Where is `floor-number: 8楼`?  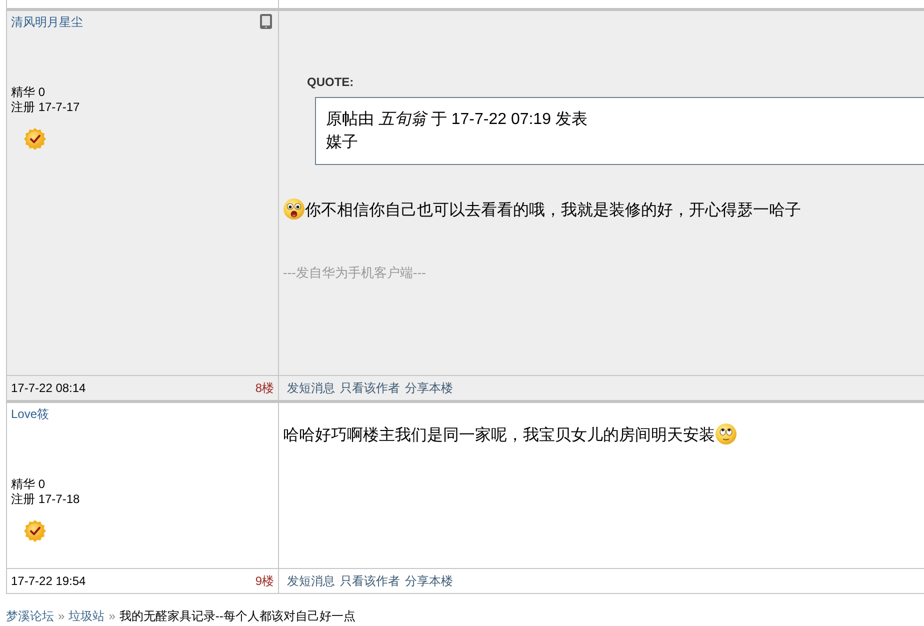 floor-number: 8楼 is located at coordinates (264, 388).